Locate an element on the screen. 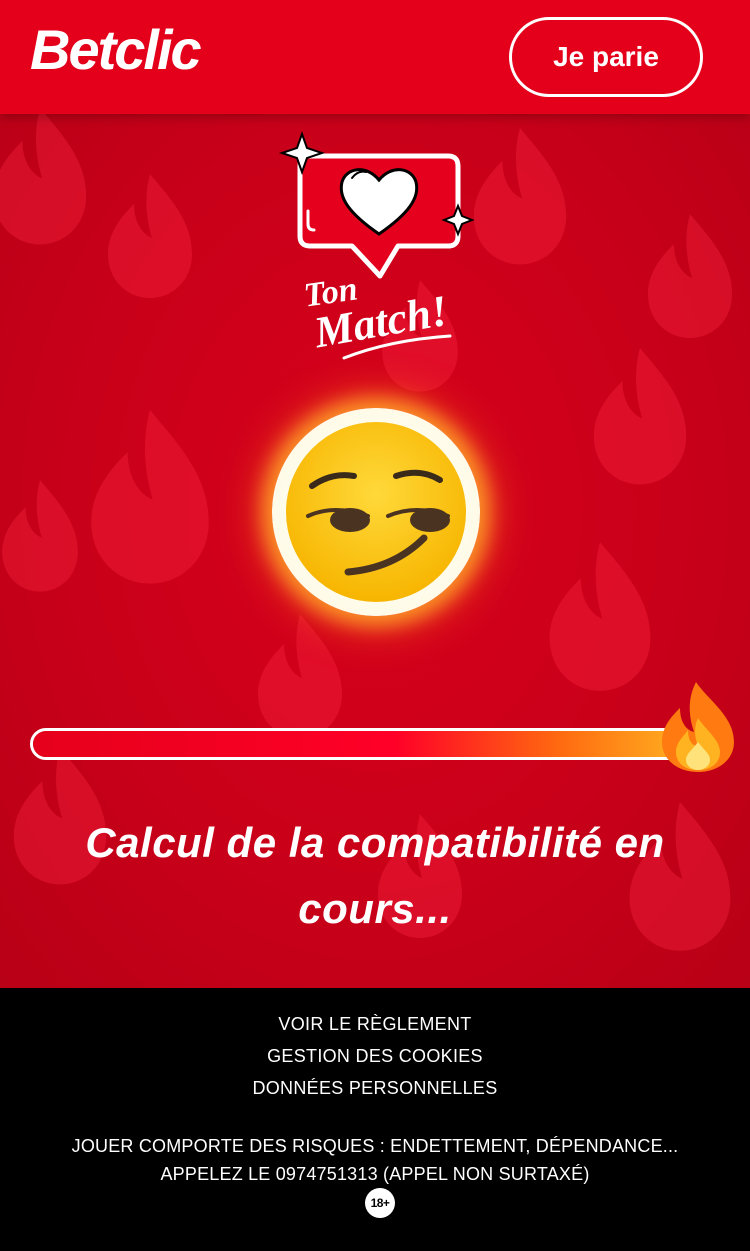 The width and height of the screenshot is (750, 1251). progress-fill is located at coordinates (362, 744).